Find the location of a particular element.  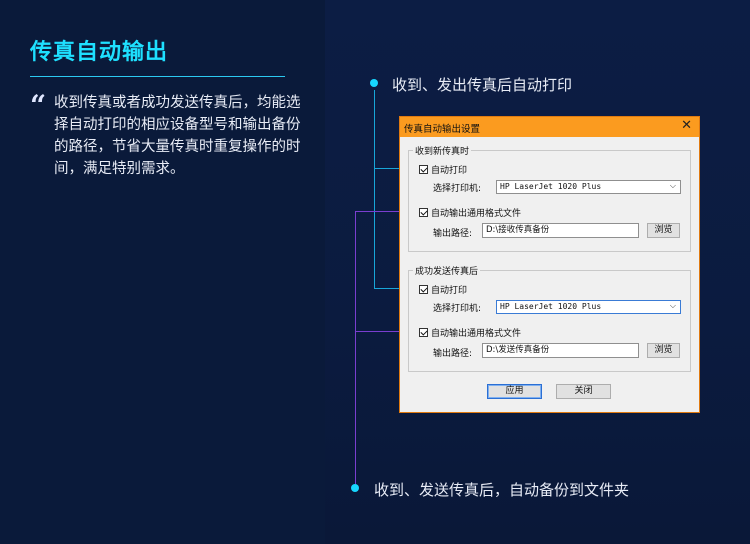

connector-print-vertical is located at coordinates (374, 189).